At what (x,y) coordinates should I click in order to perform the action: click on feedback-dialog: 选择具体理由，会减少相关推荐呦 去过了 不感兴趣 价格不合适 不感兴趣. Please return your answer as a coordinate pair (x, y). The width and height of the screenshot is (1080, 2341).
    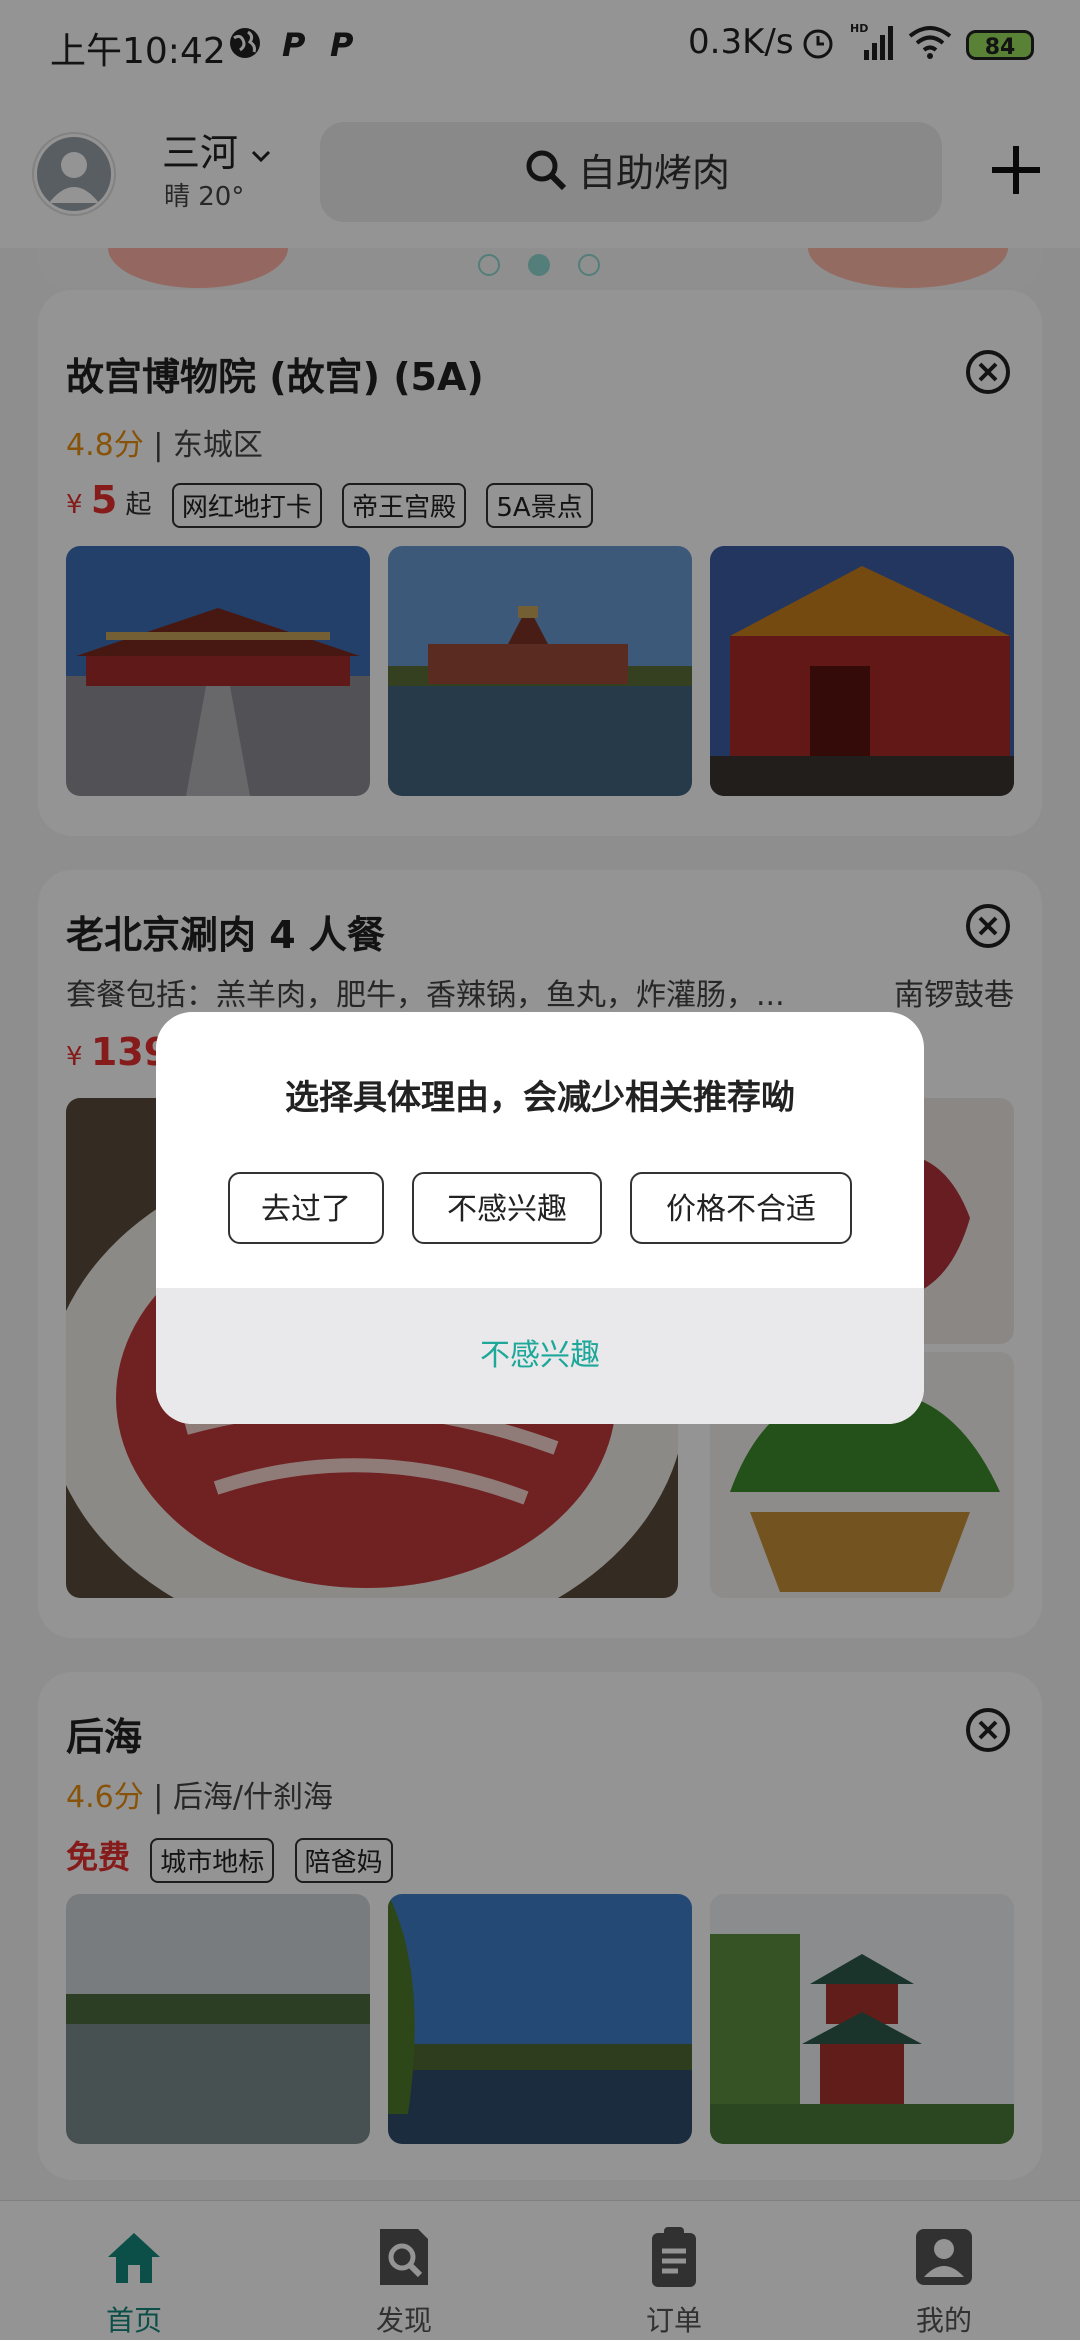
    Looking at the image, I should click on (540, 1218).